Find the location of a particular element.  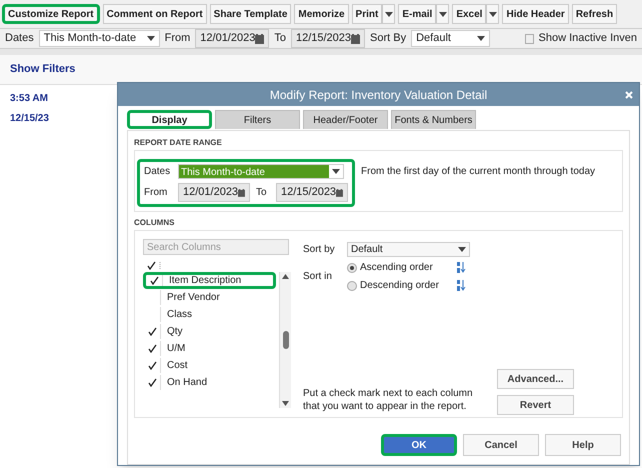

report-time: 3:53 AM is located at coordinates (29, 99).